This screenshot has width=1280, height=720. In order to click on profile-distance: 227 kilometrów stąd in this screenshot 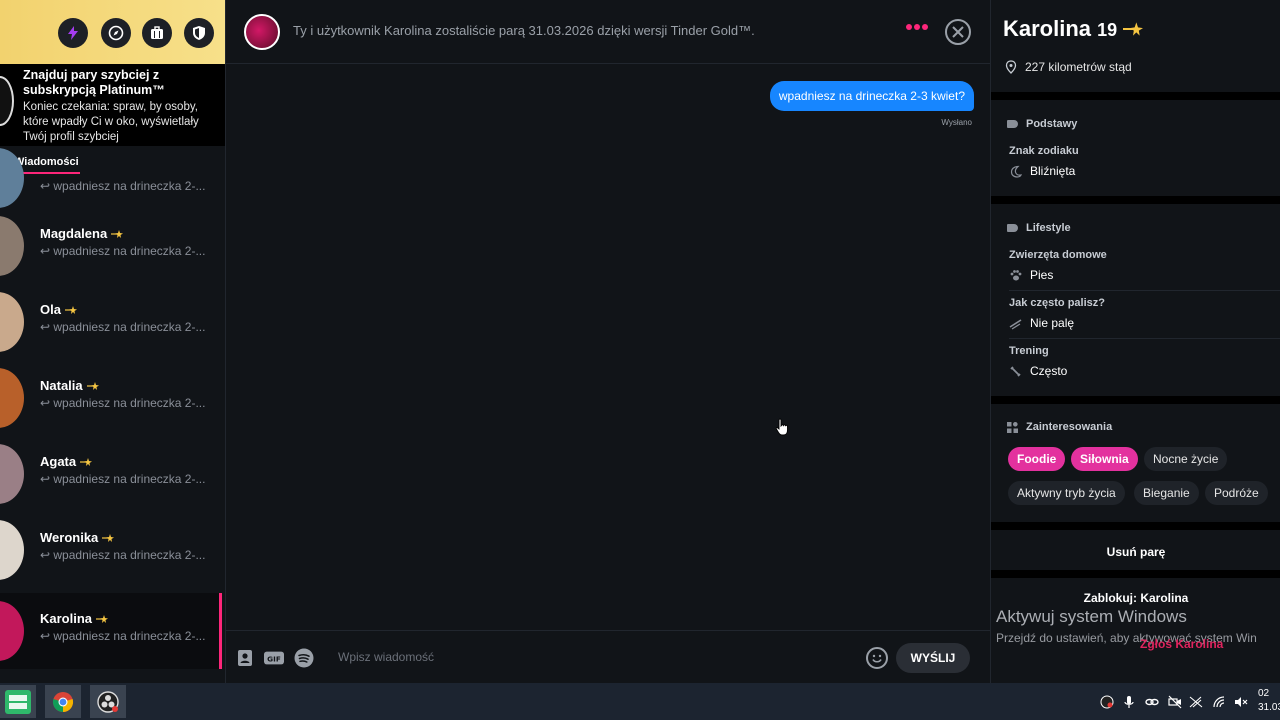, I will do `click(1068, 67)`.